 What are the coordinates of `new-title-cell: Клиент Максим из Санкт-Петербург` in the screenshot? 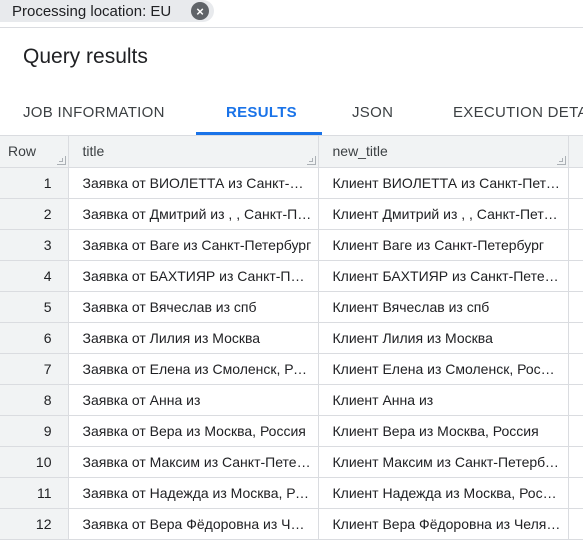 It's located at (443, 462).